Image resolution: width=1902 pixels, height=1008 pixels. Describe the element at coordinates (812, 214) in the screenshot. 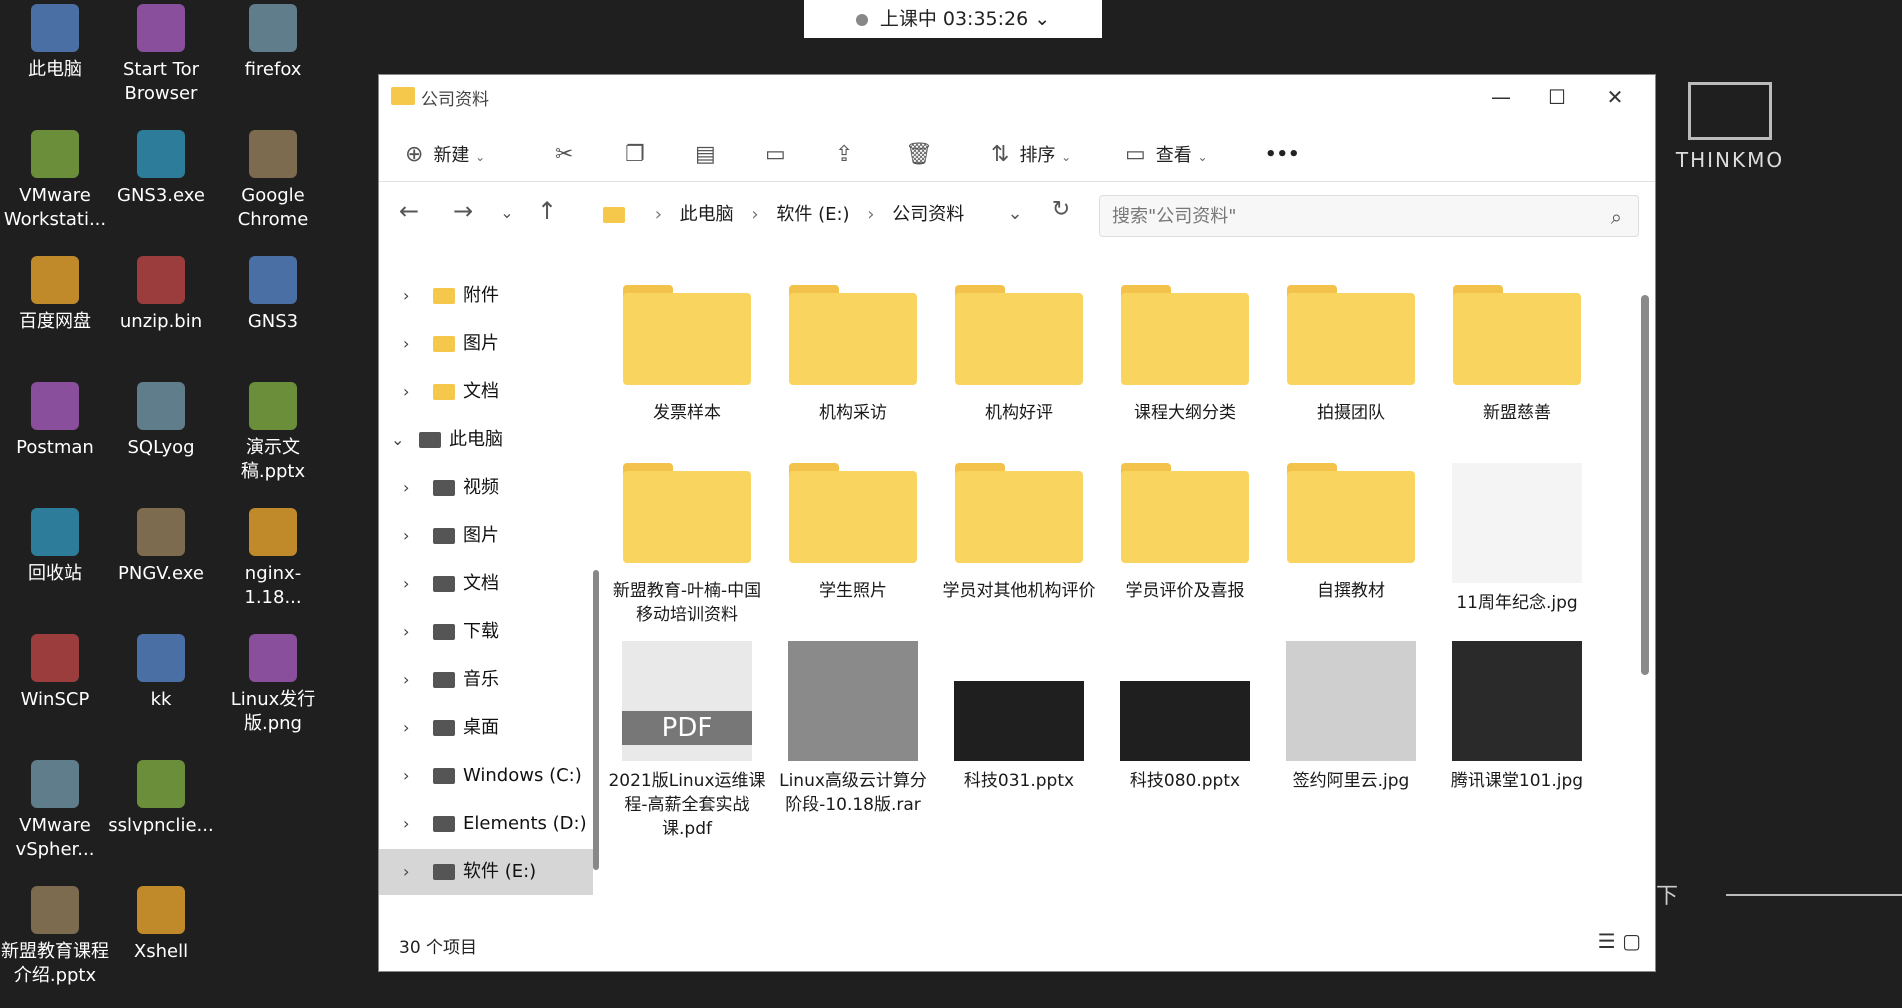

I see `breadcrumb-item: 软件 (E:)` at that location.